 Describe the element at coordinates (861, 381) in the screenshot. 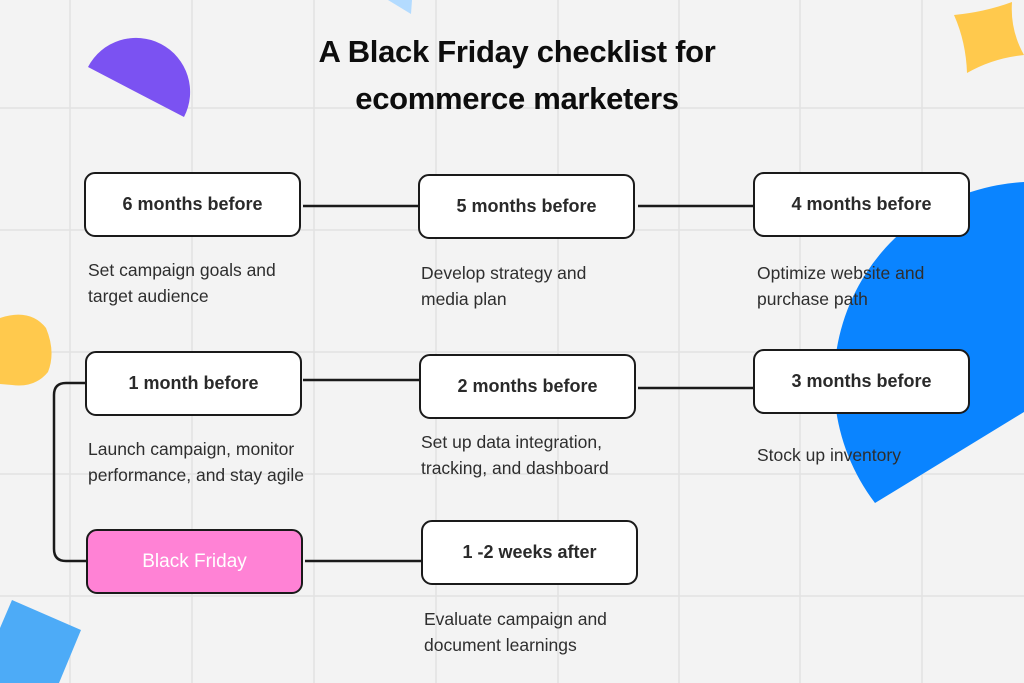

I see `step-3-months-before: 3 months before` at that location.